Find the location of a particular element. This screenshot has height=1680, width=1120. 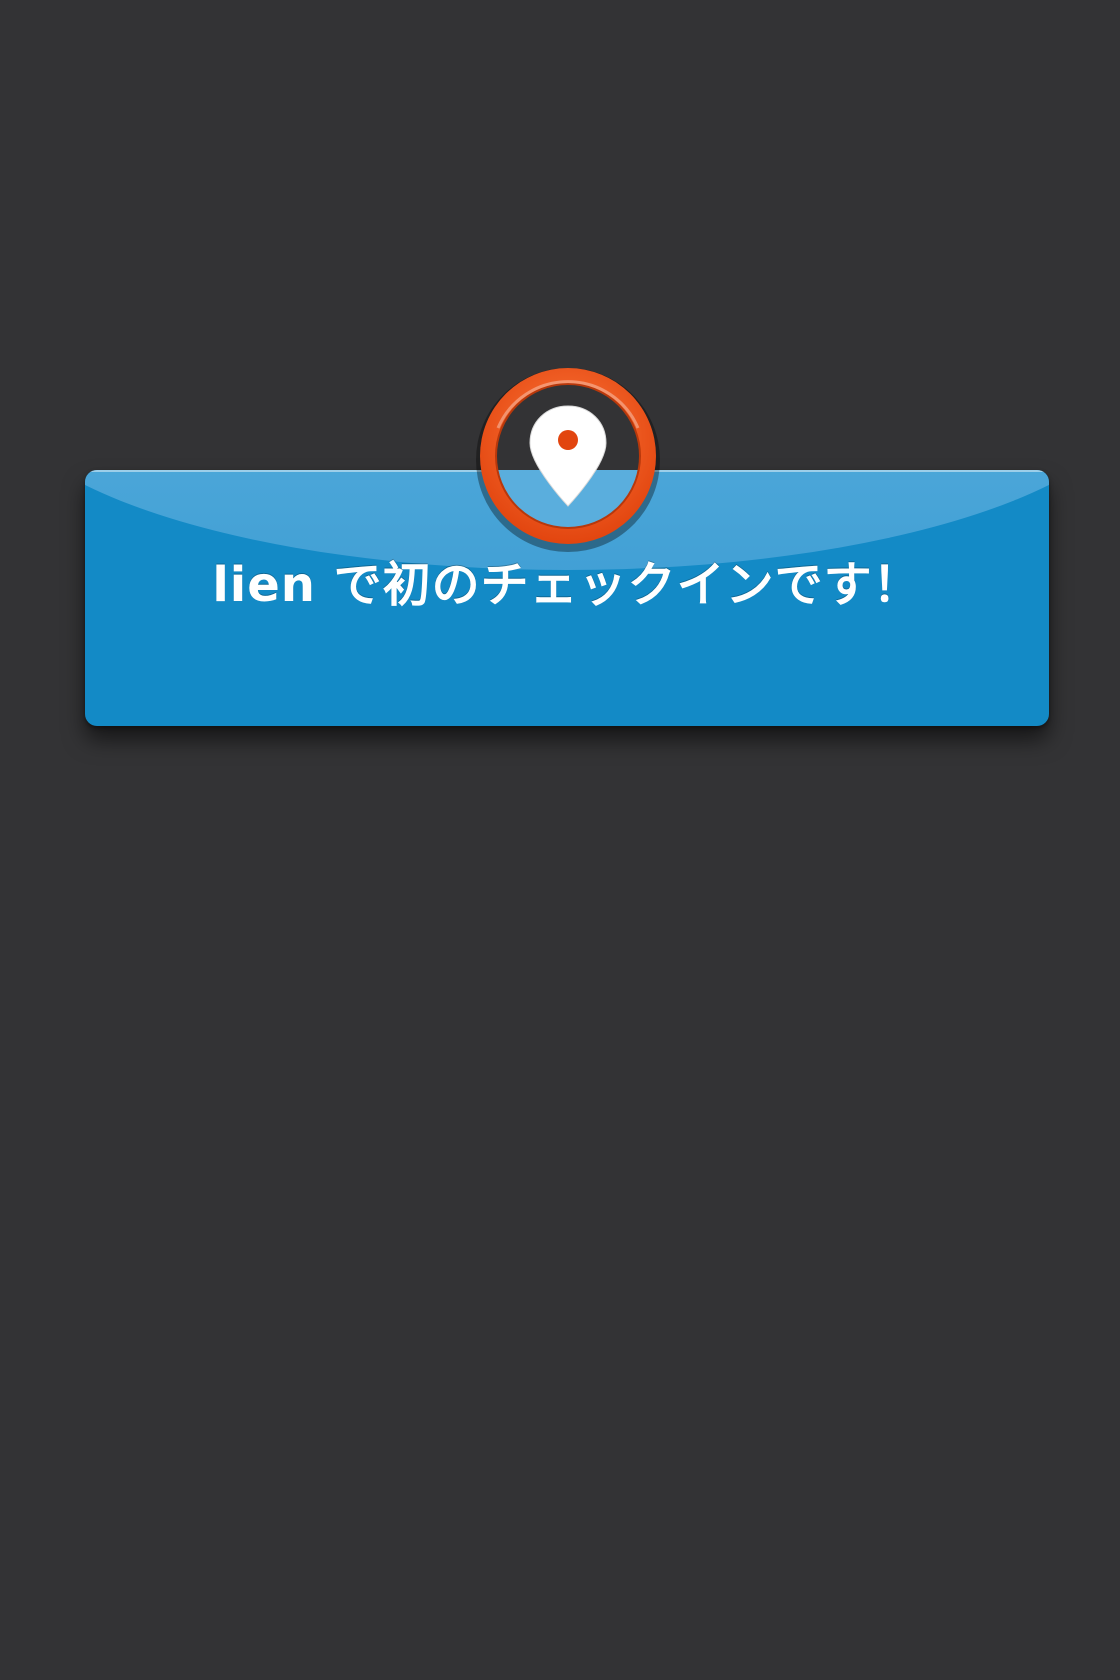

pin-badge-graphic is located at coordinates (568, 460).